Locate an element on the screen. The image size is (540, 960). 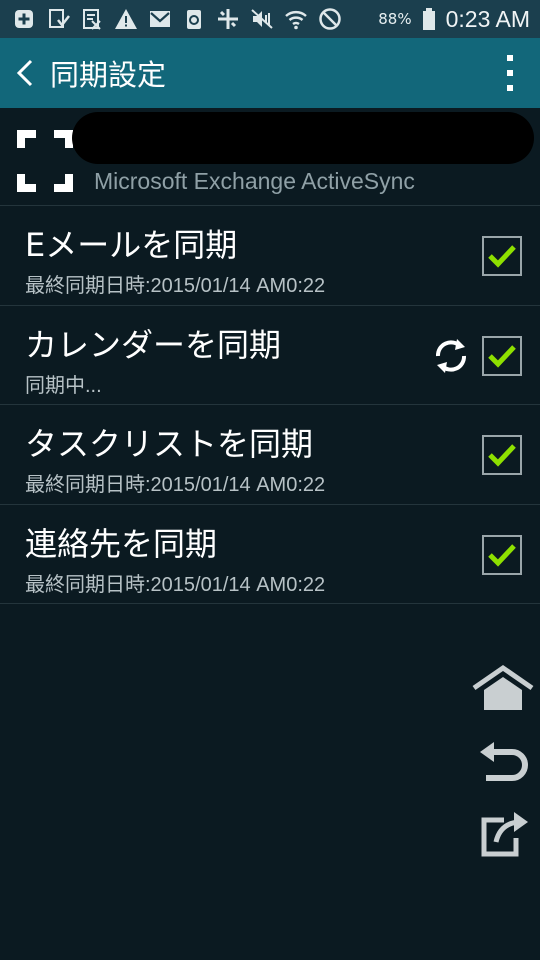
exchange-account-icon is located at coordinates (45, 161).